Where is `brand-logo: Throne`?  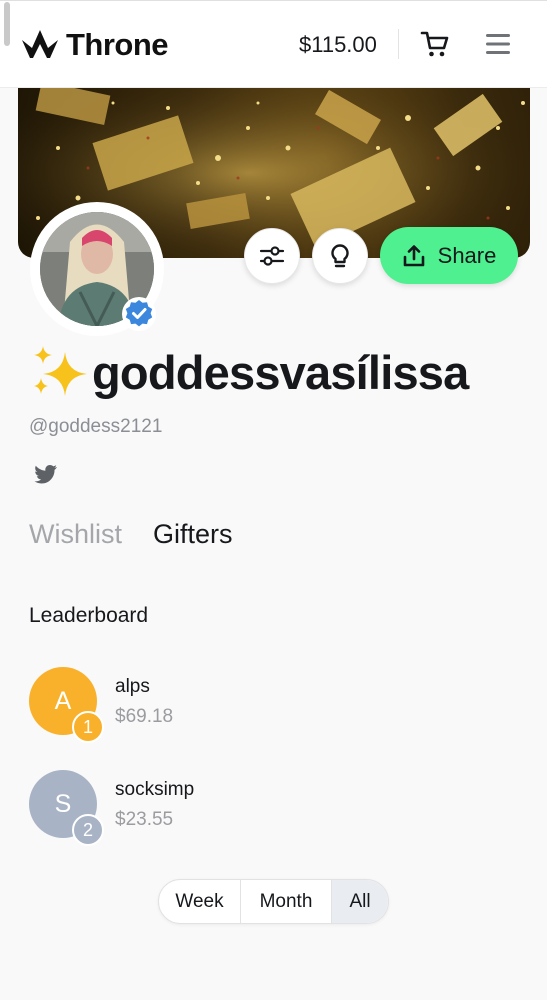 brand-logo: Throne is located at coordinates (94, 45).